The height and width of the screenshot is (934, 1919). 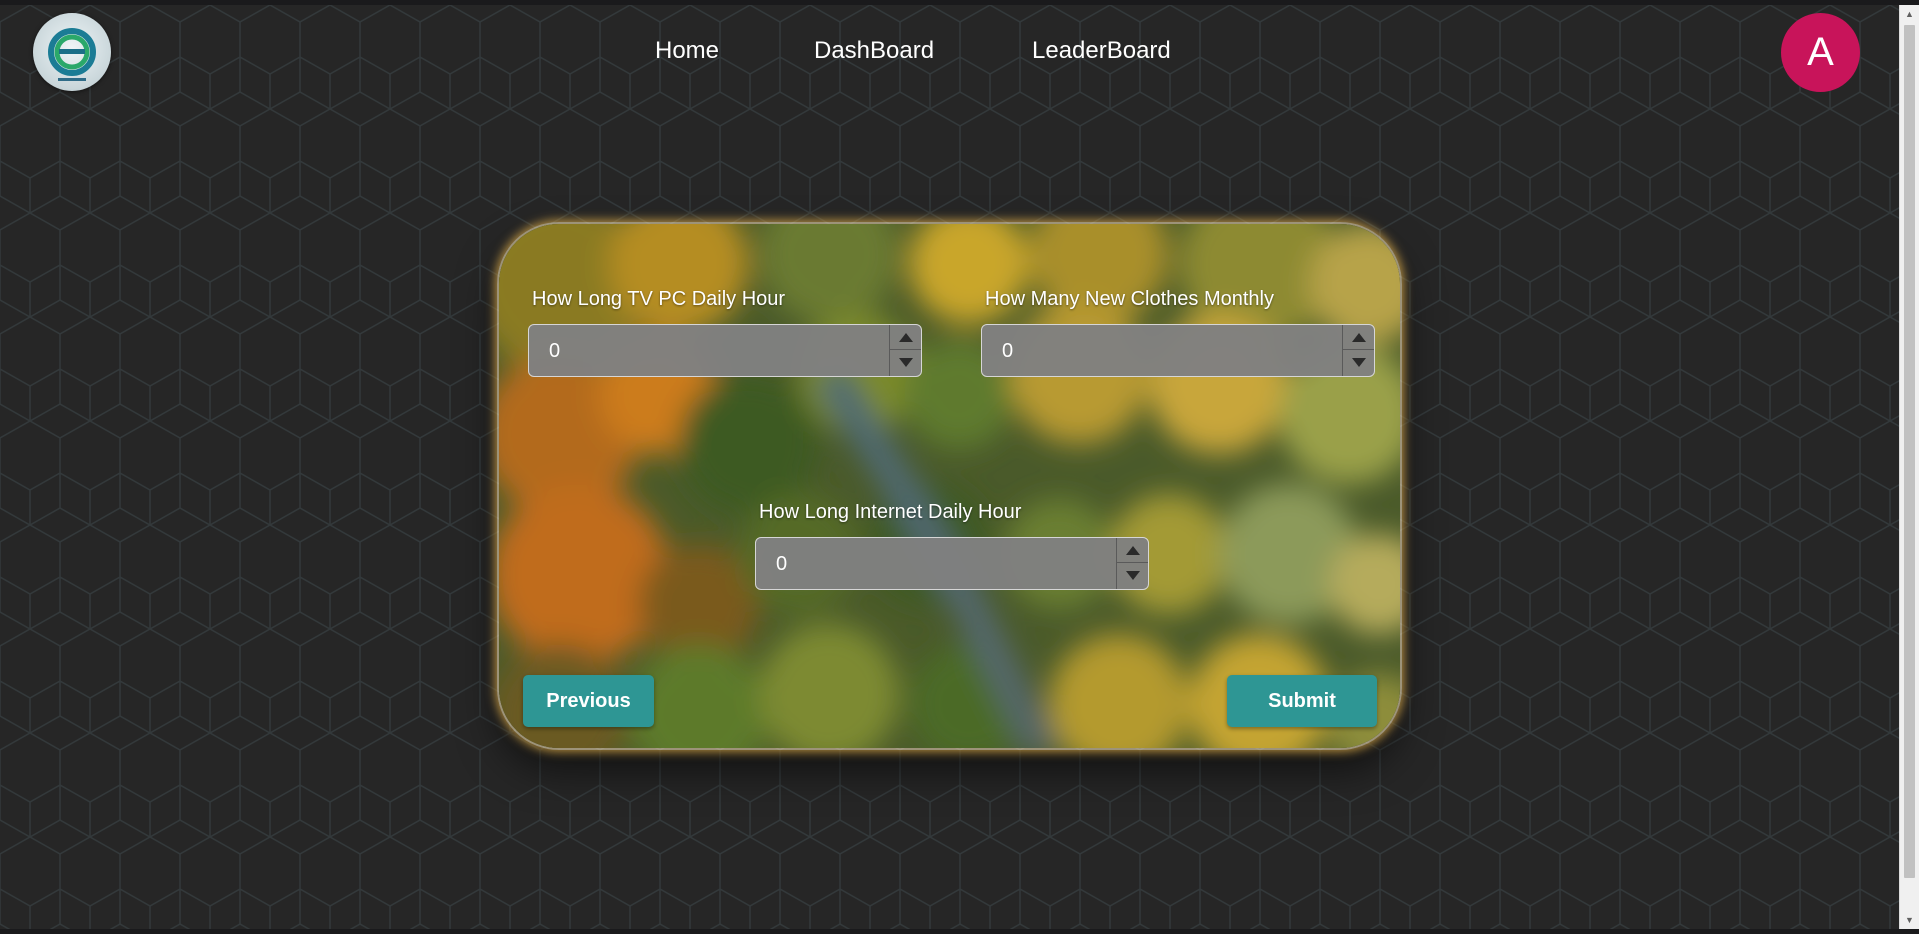 I want to click on nav-link-dashboard: DashBoard, so click(x=874, y=51).